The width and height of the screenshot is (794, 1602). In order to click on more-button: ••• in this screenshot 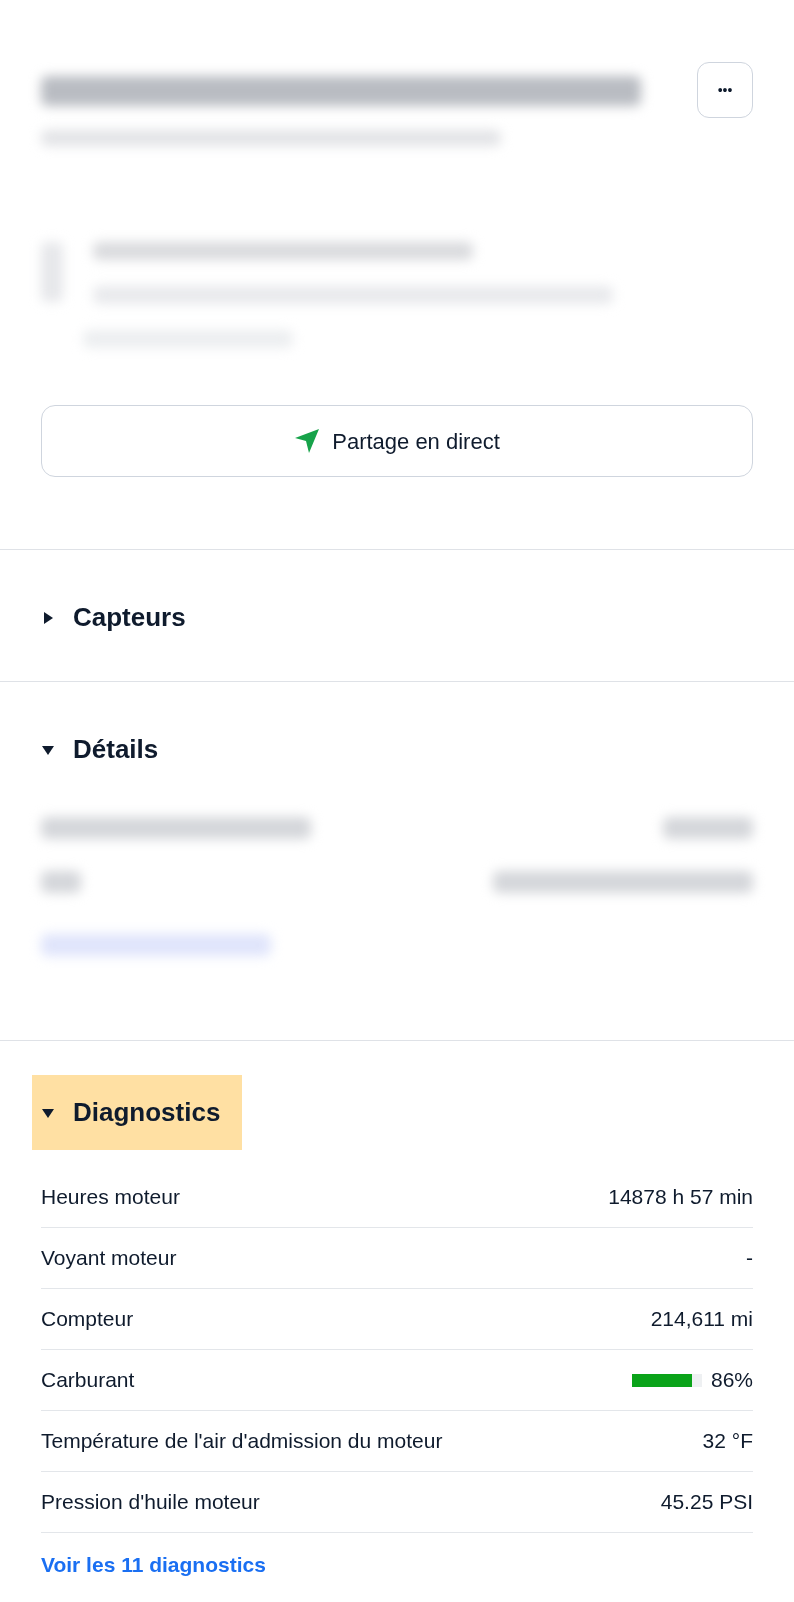, I will do `click(725, 90)`.